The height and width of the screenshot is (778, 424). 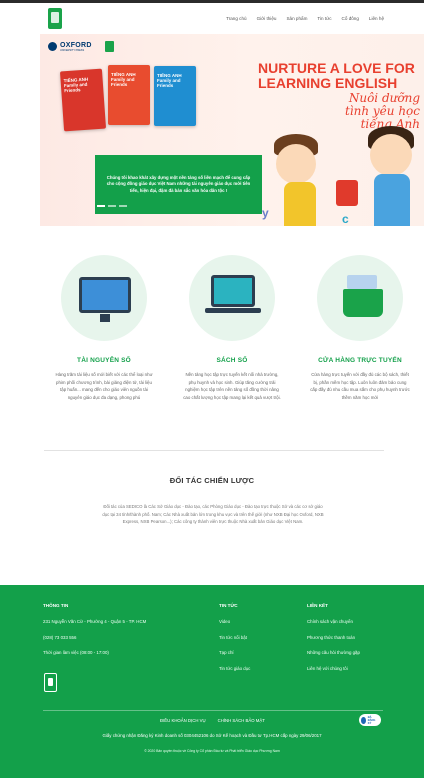 What do you see at coordinates (382, 111) in the screenshot?
I see `hero-subheadline: Nuôi dưỡng tình yêu học tiếng Anh` at bounding box center [382, 111].